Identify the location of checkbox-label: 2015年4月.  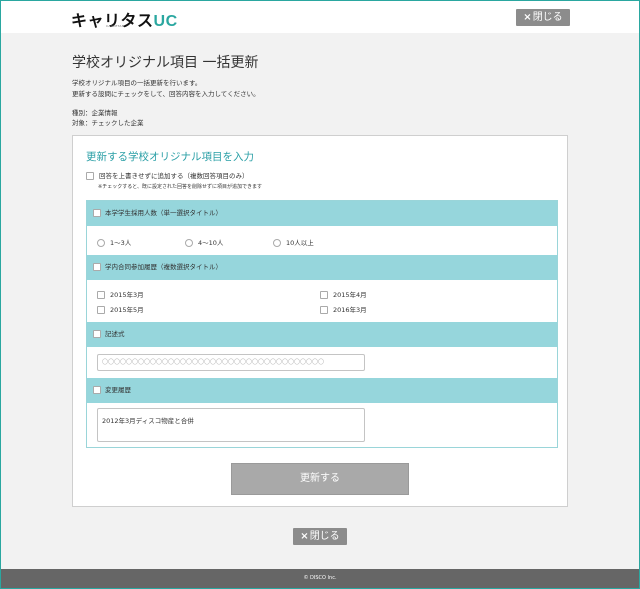
(350, 295).